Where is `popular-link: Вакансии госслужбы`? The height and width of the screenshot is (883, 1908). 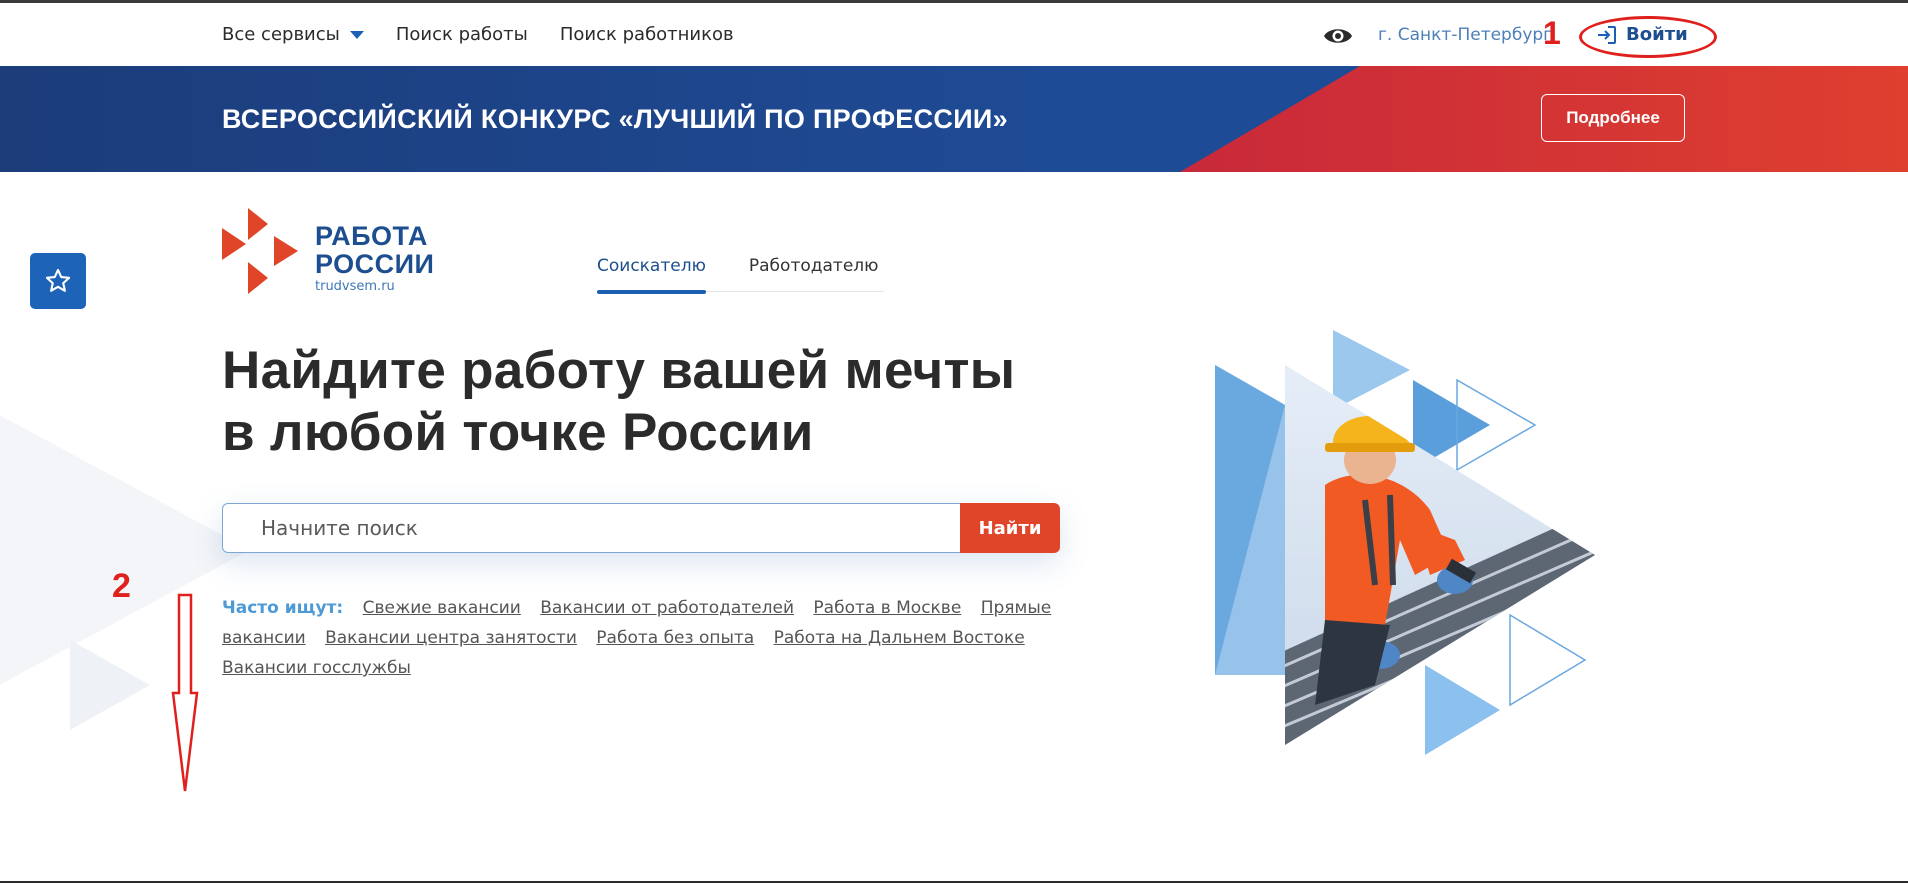 popular-link: Вакансии госслужбы is located at coordinates (316, 668).